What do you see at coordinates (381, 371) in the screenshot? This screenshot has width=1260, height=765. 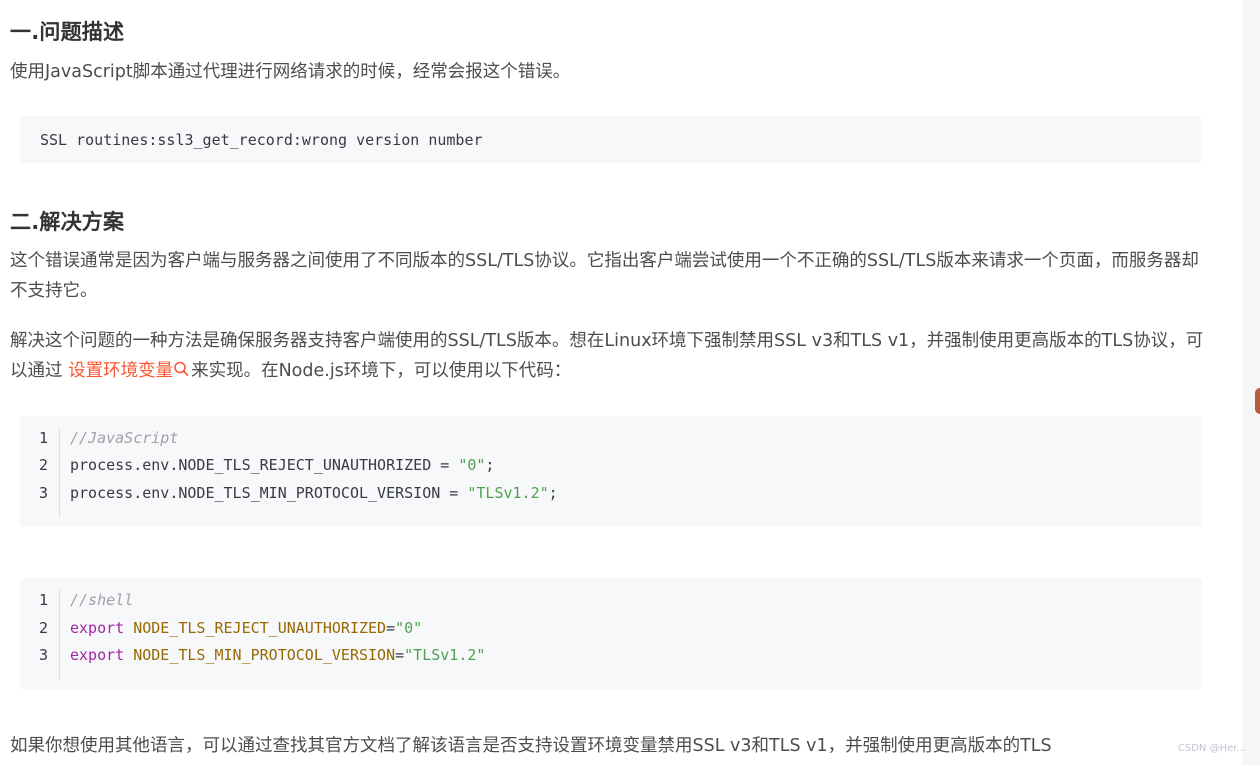 I see `paragraph-solution-2-end: 来实现。在Node.js环境下，可以使用以下代码：` at bounding box center [381, 371].